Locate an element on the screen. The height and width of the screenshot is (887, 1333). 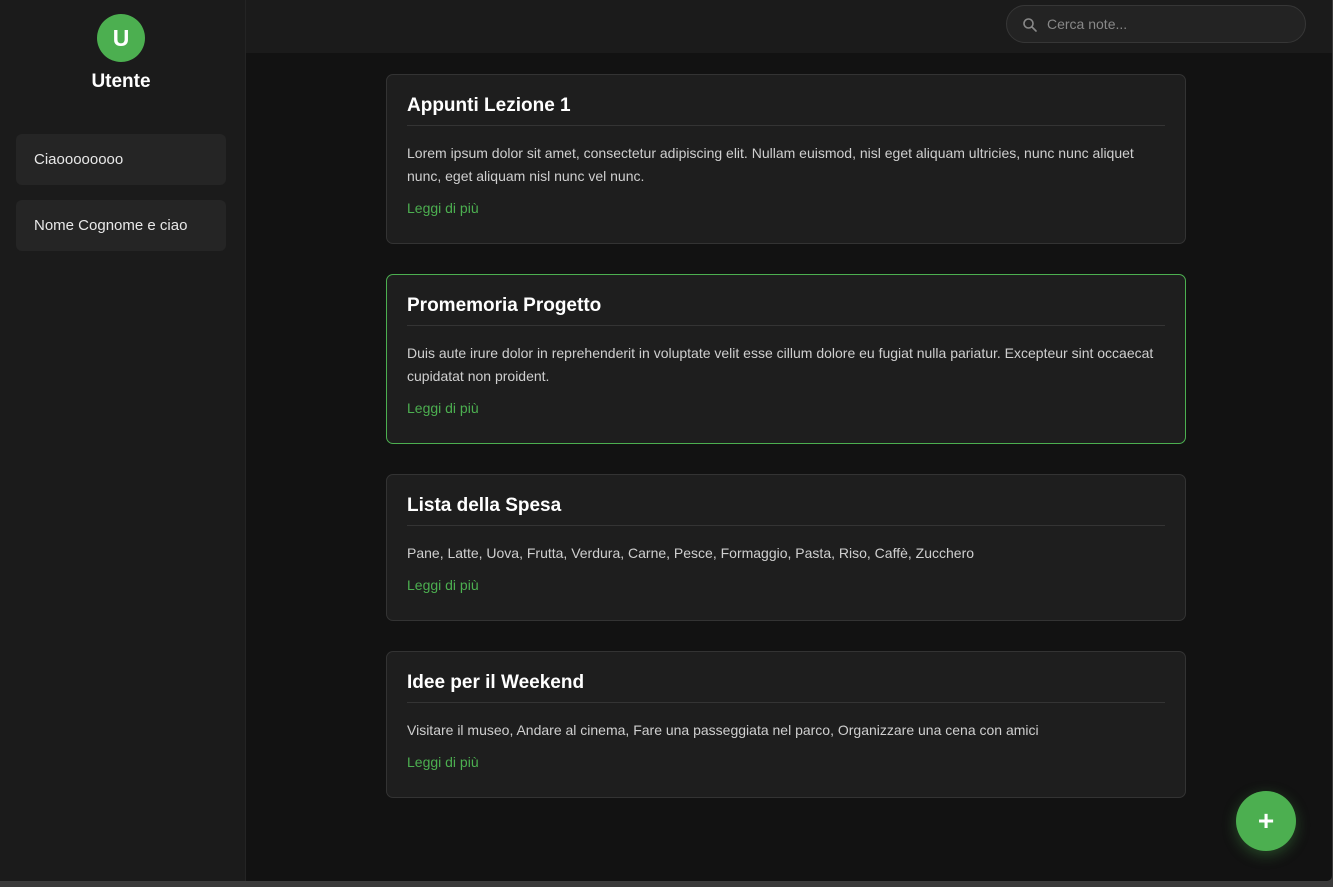
note-title: Lista della Spesa is located at coordinates (786, 500).